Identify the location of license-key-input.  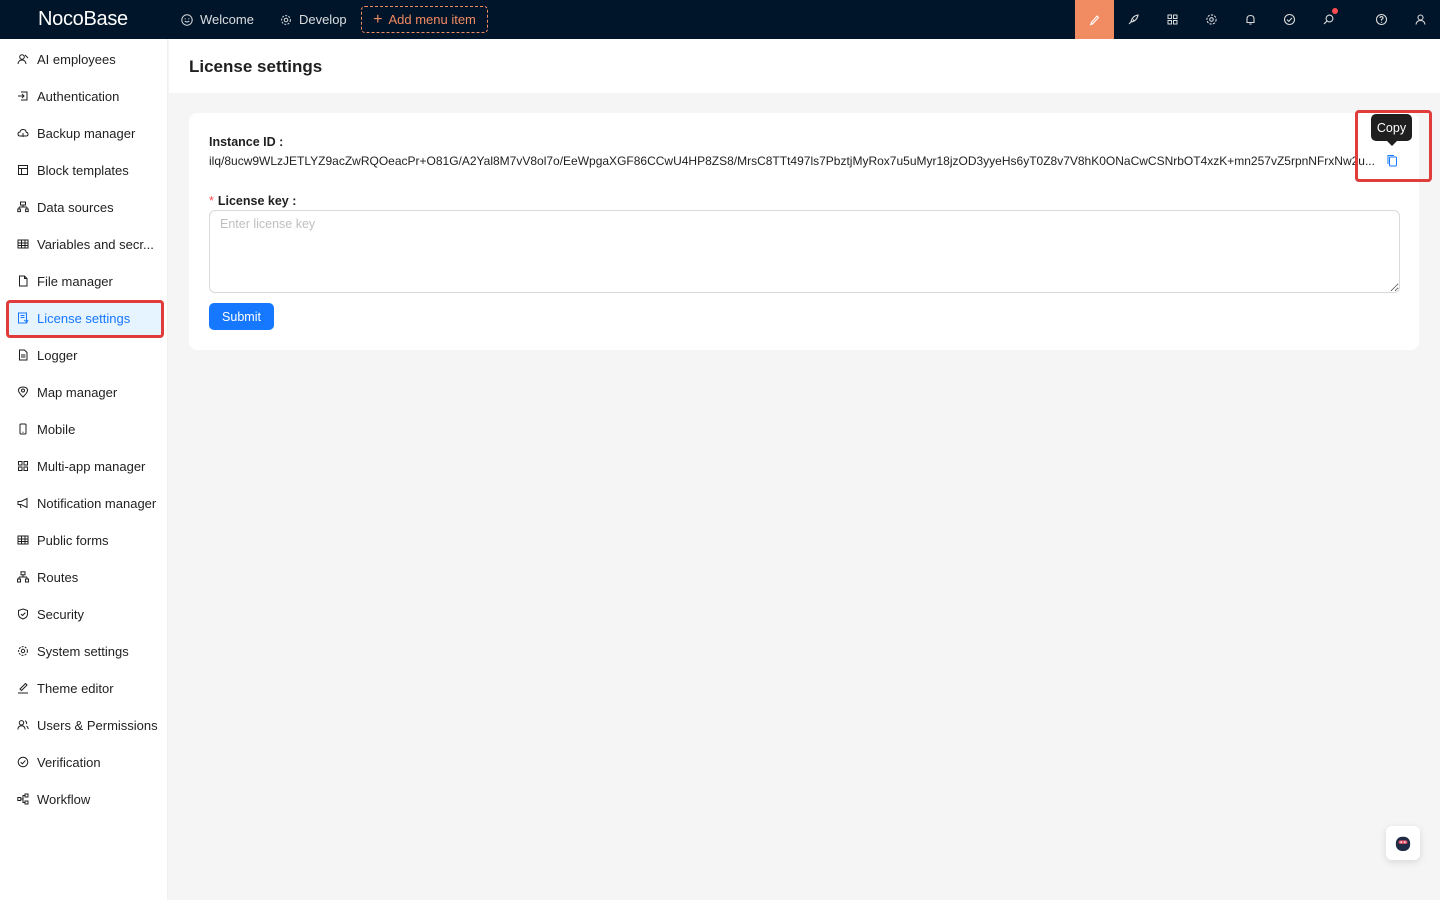
(804, 251).